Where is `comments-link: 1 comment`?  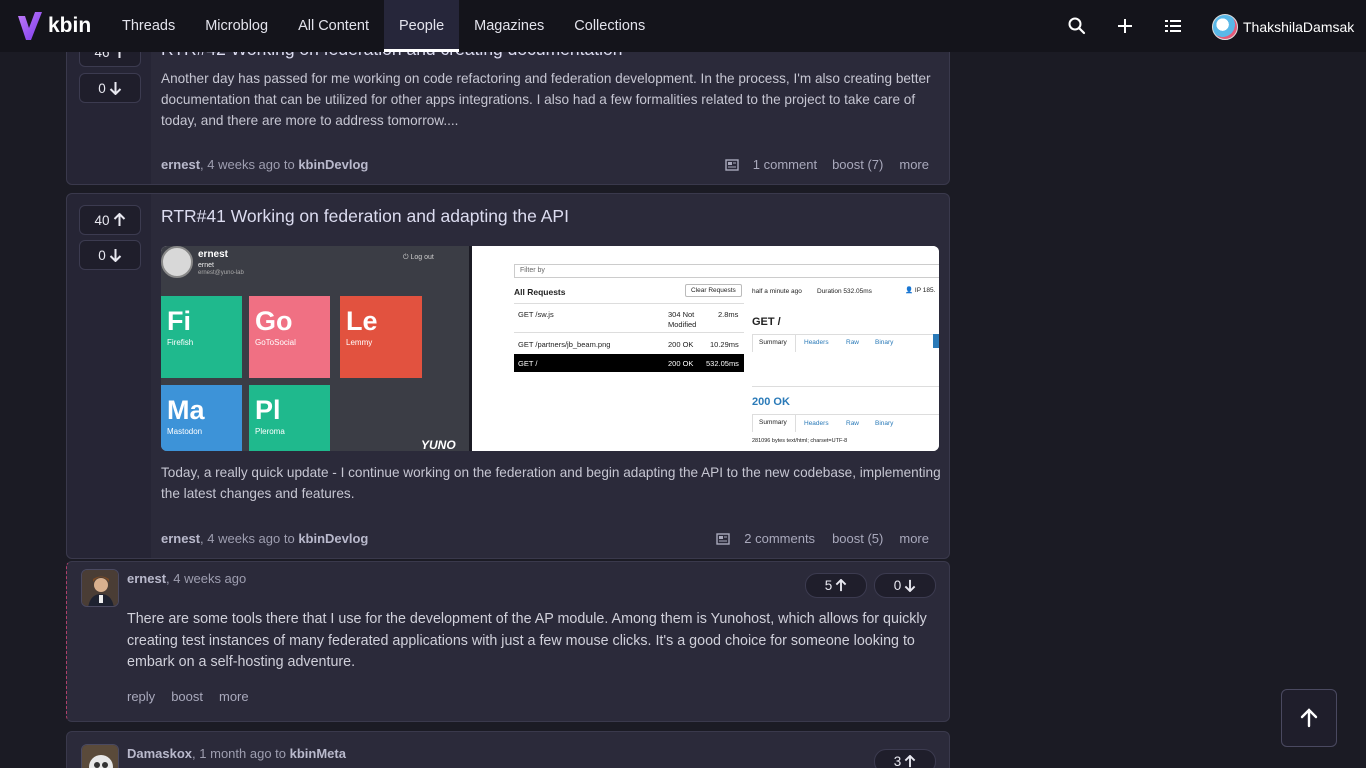 comments-link: 1 comment is located at coordinates (785, 164).